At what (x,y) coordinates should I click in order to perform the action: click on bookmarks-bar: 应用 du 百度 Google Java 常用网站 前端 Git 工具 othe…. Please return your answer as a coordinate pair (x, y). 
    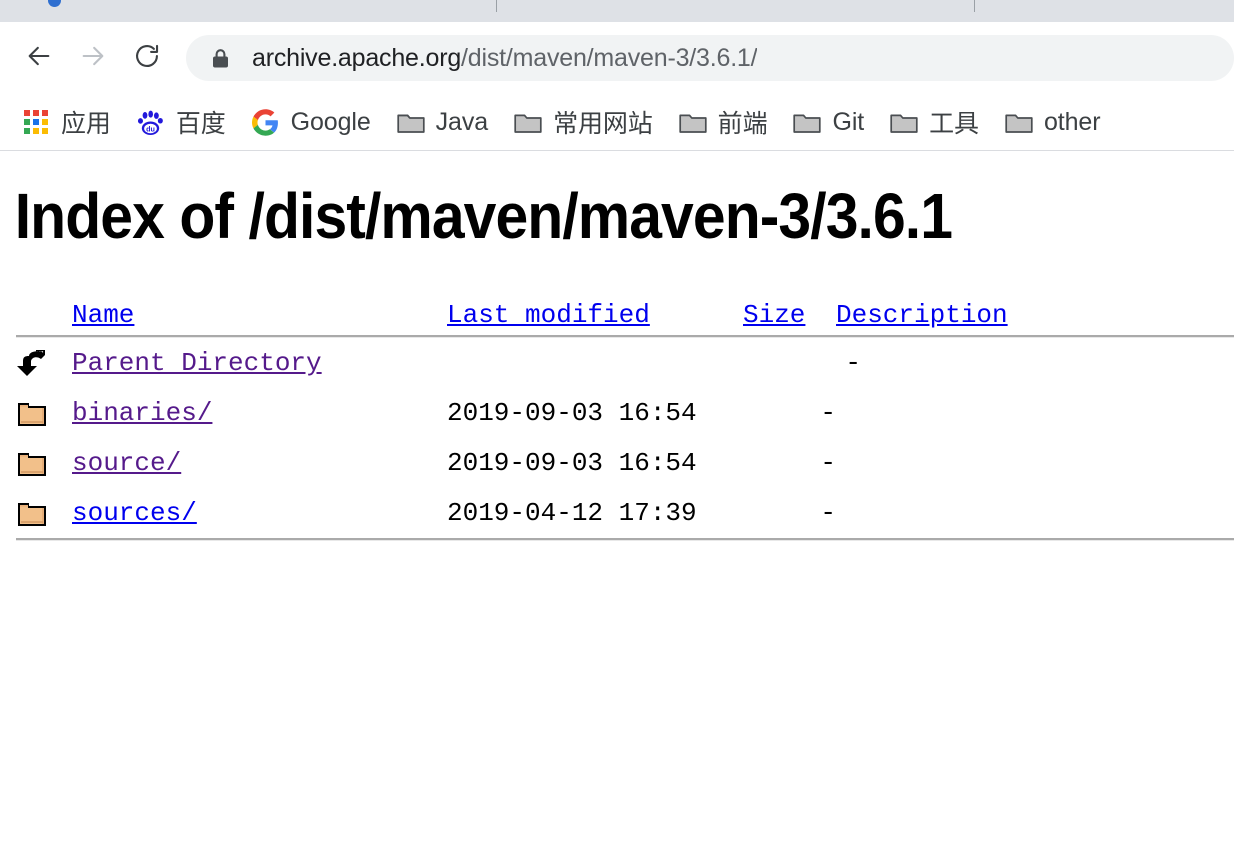
    Looking at the image, I should click on (617, 122).